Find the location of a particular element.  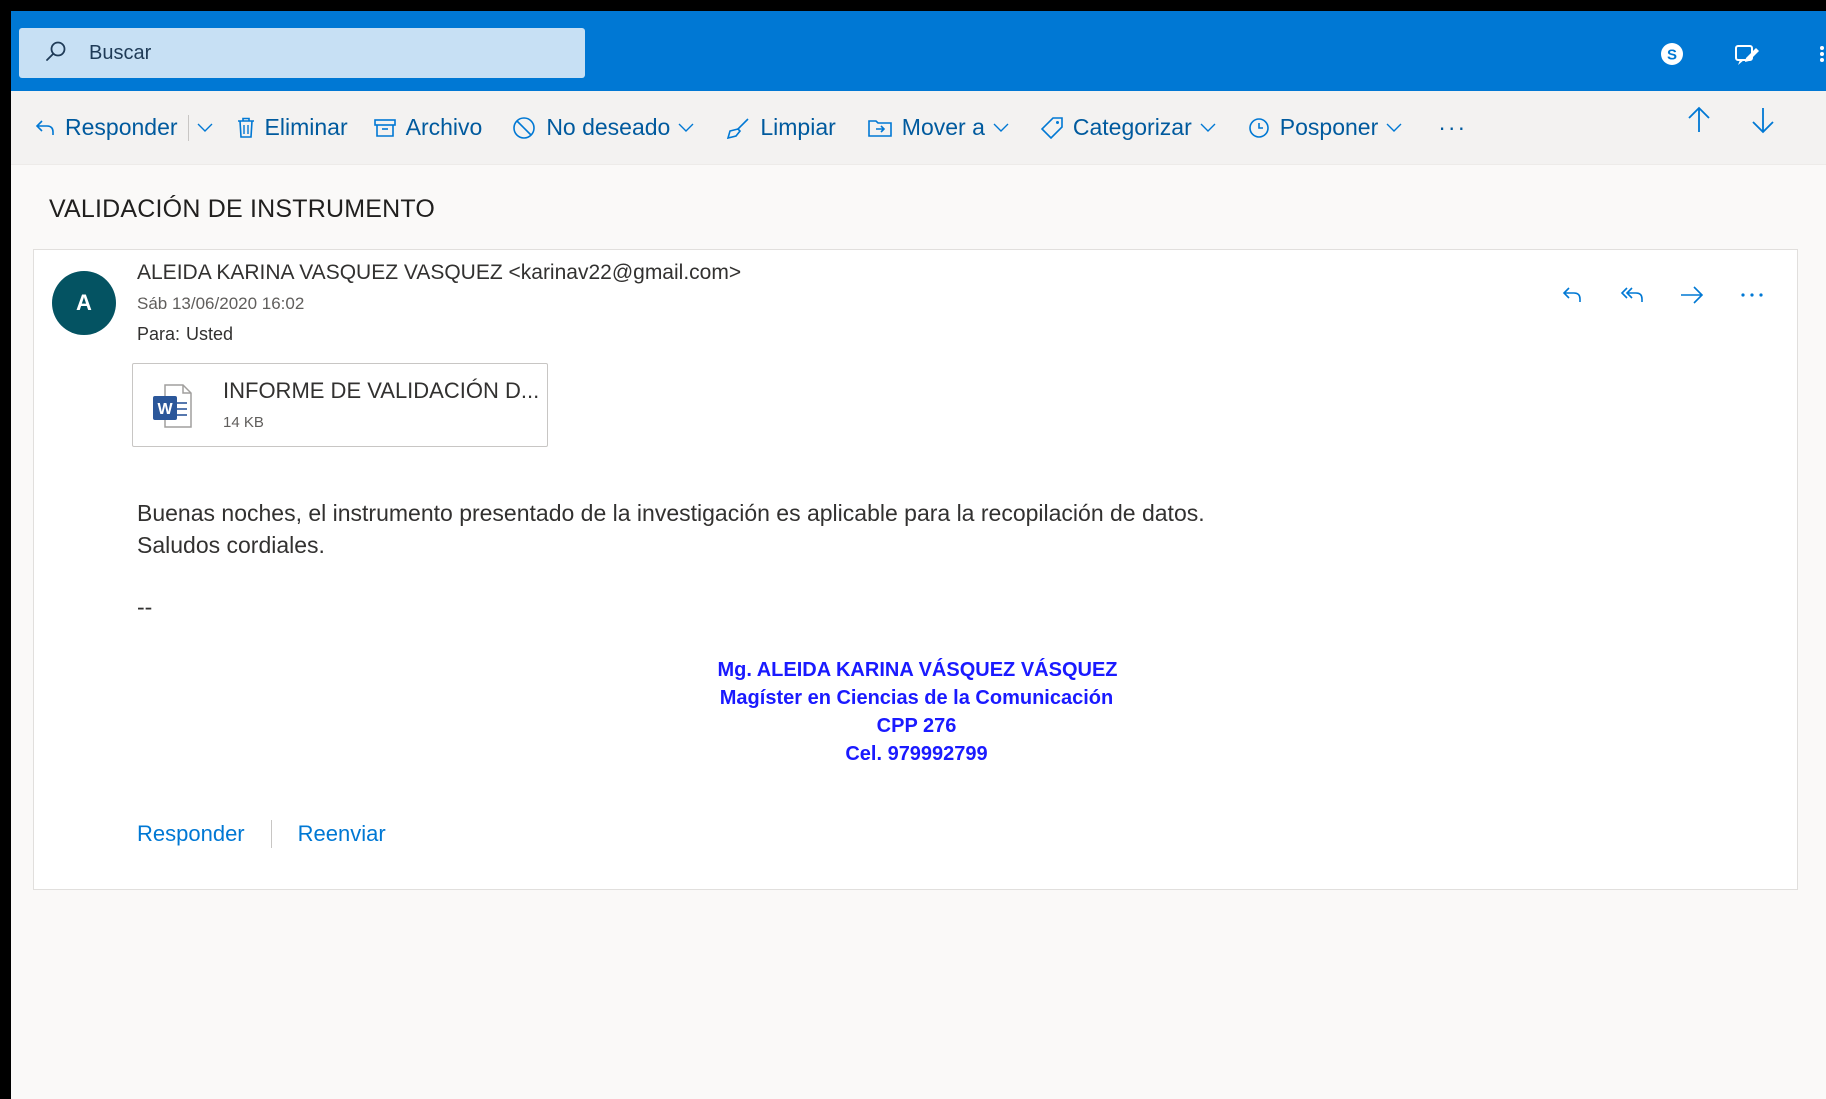

signature-name: Mg. ALEIDA KARINA VÁSQUEZ VÁSQUEZ is located at coordinates (917, 670).